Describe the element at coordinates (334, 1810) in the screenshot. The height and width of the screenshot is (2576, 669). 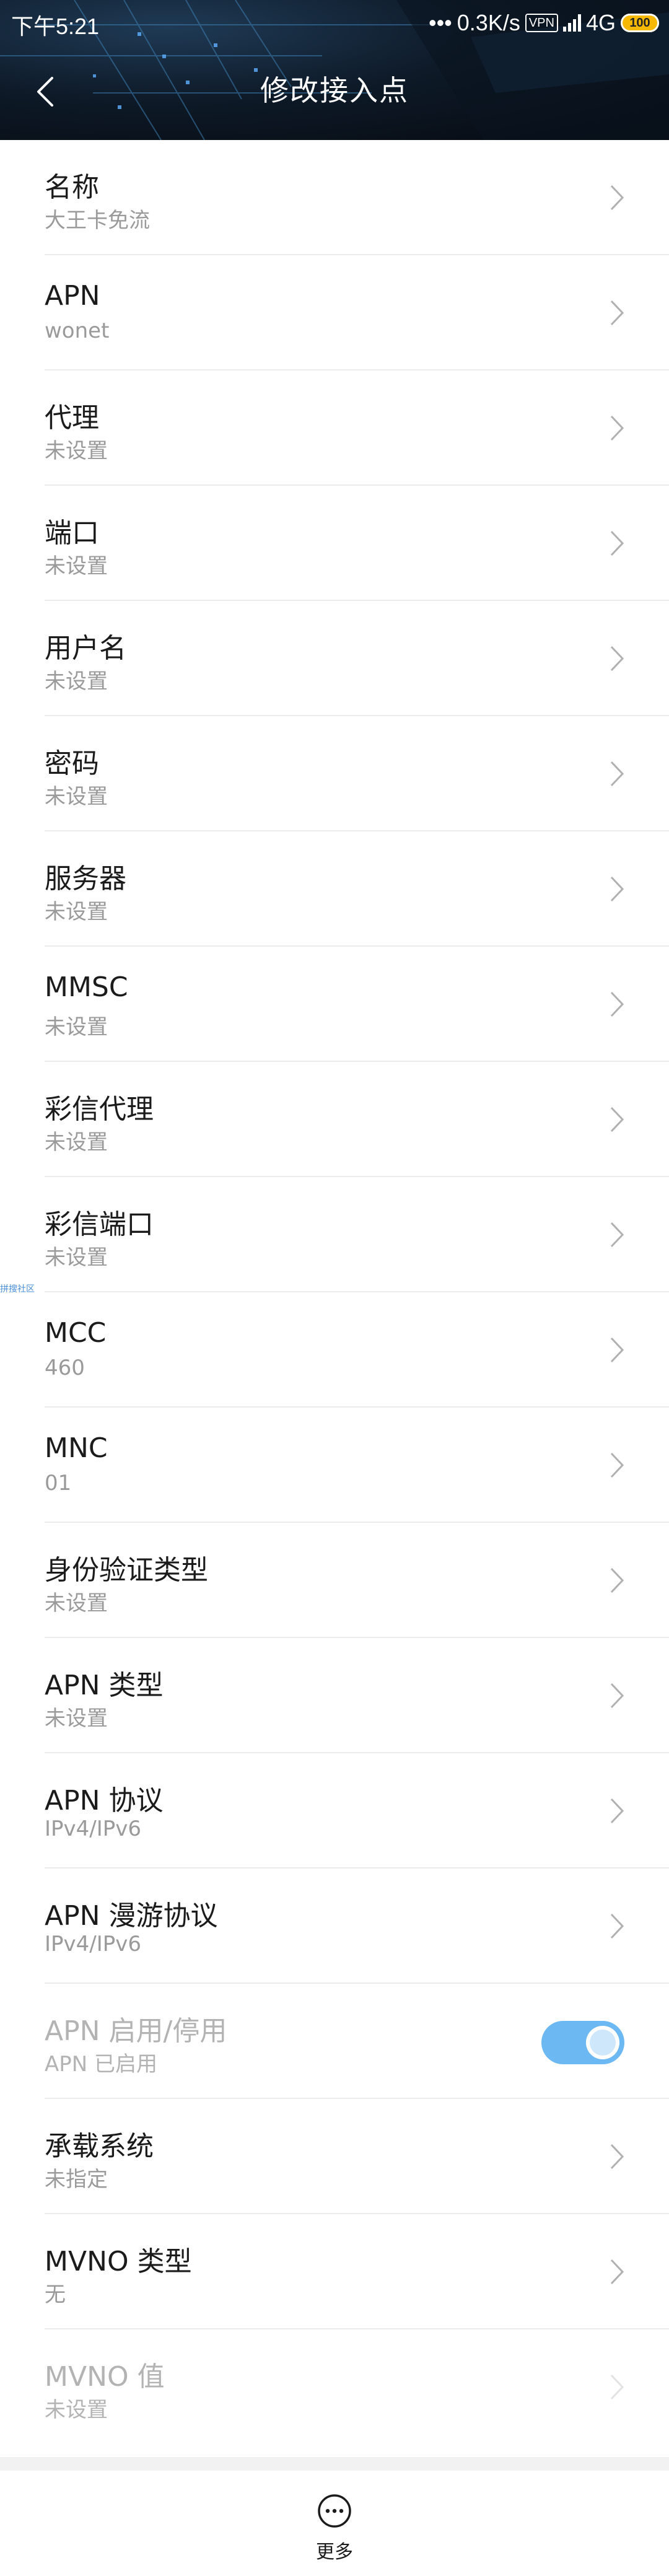
I see `apn-item-protocol: APN 协议 IPv4/IPv6` at that location.